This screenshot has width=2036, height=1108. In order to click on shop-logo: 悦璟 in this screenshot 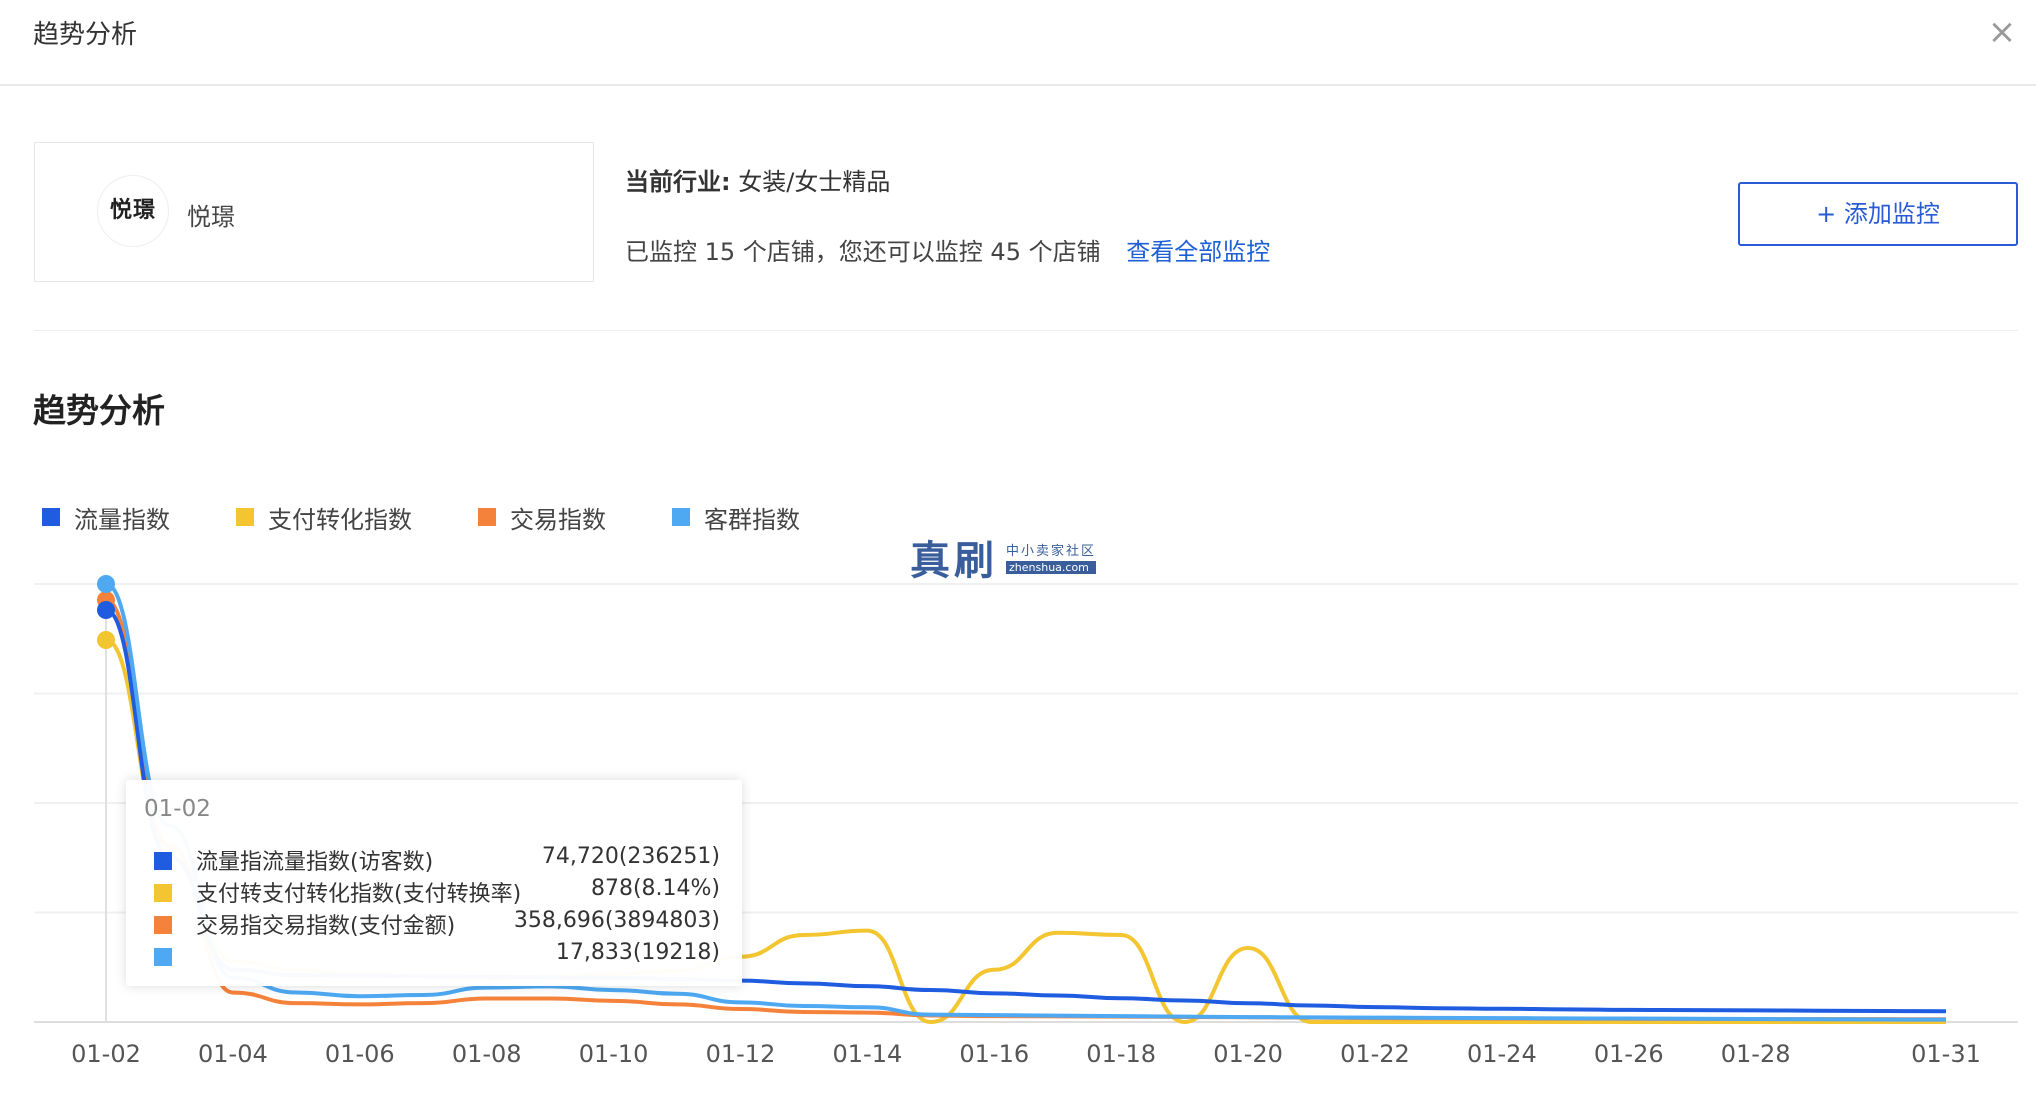, I will do `click(133, 211)`.